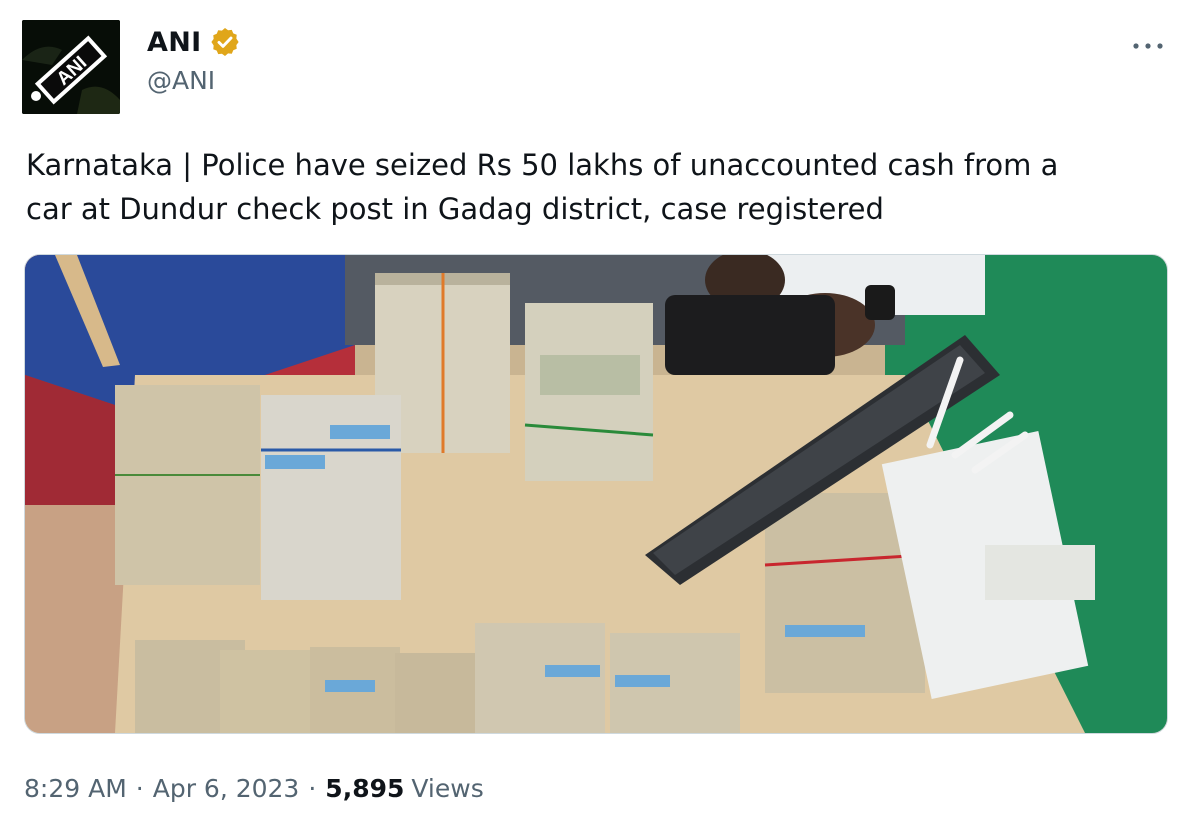 This screenshot has height=816, width=1200. Describe the element at coordinates (447, 788) in the screenshot. I see `views-label: Views` at that location.